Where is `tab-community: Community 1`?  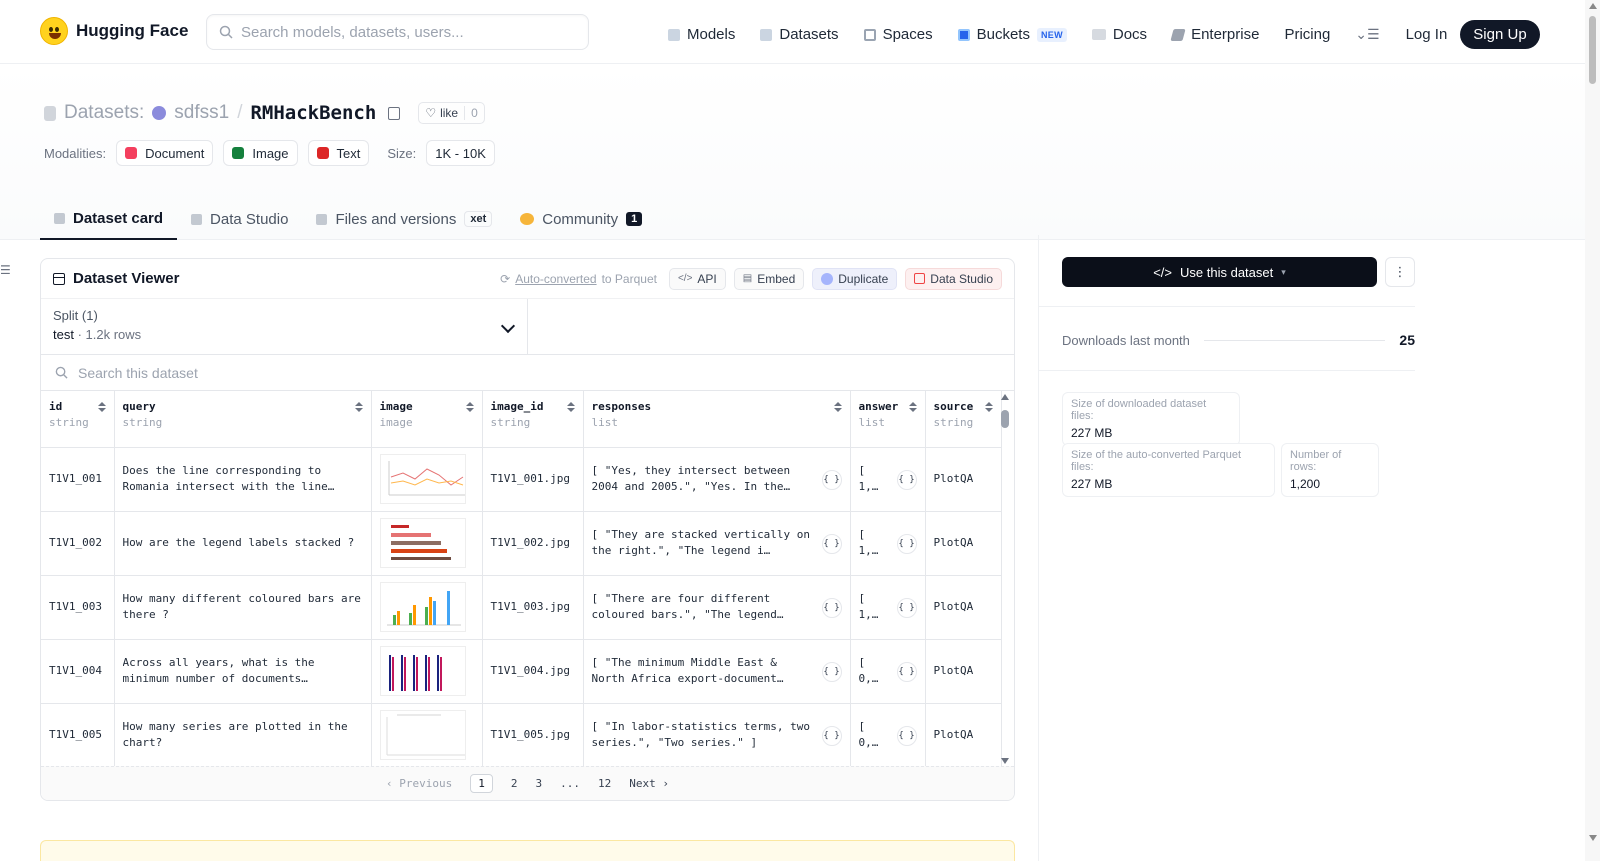
tab-community: Community 1 is located at coordinates (581, 219).